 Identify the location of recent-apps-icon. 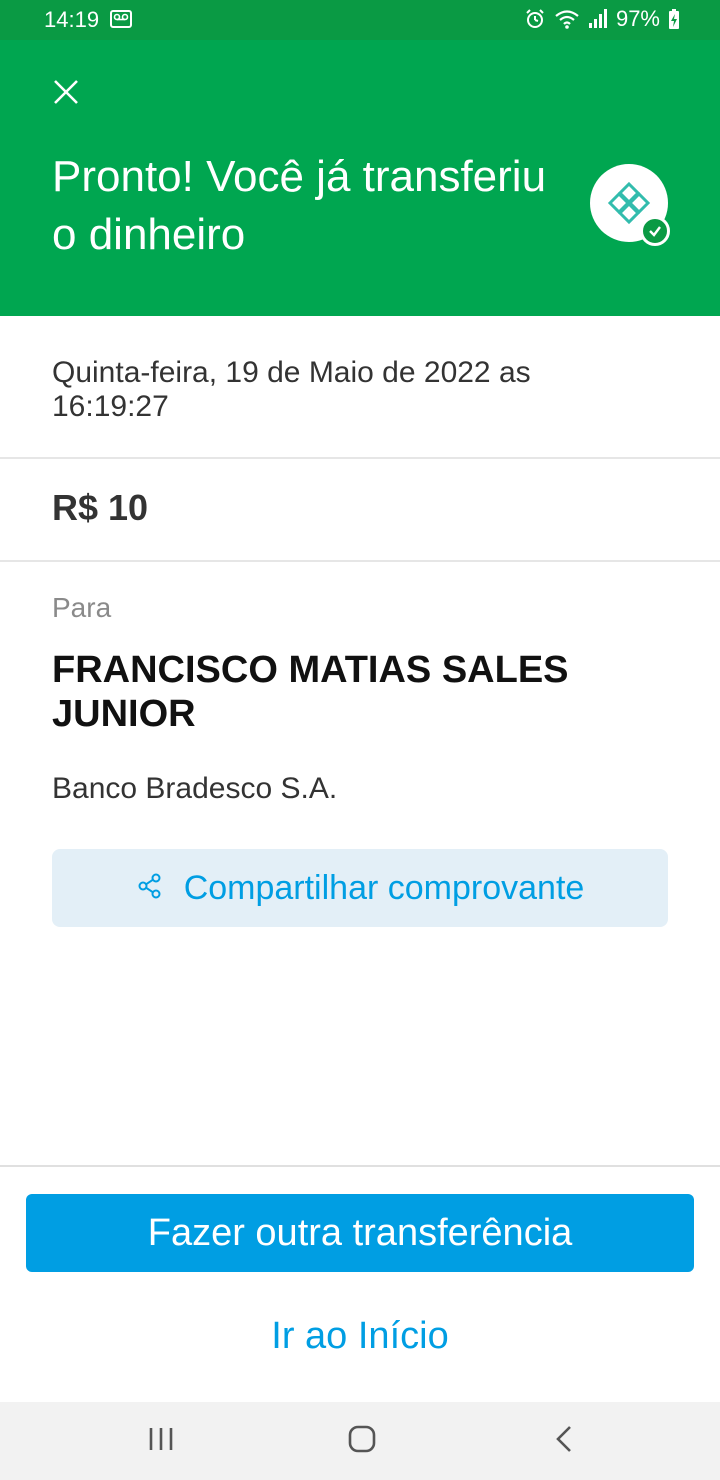
(161, 1441).